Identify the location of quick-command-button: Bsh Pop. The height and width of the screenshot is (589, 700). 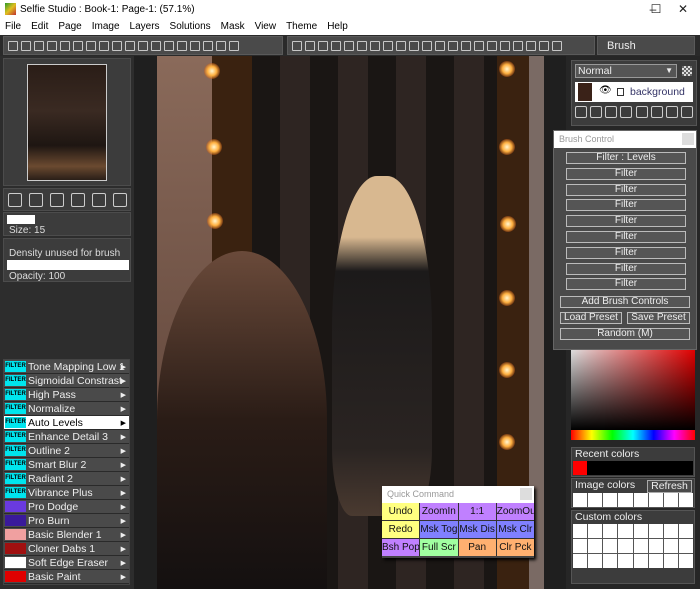
(401, 547).